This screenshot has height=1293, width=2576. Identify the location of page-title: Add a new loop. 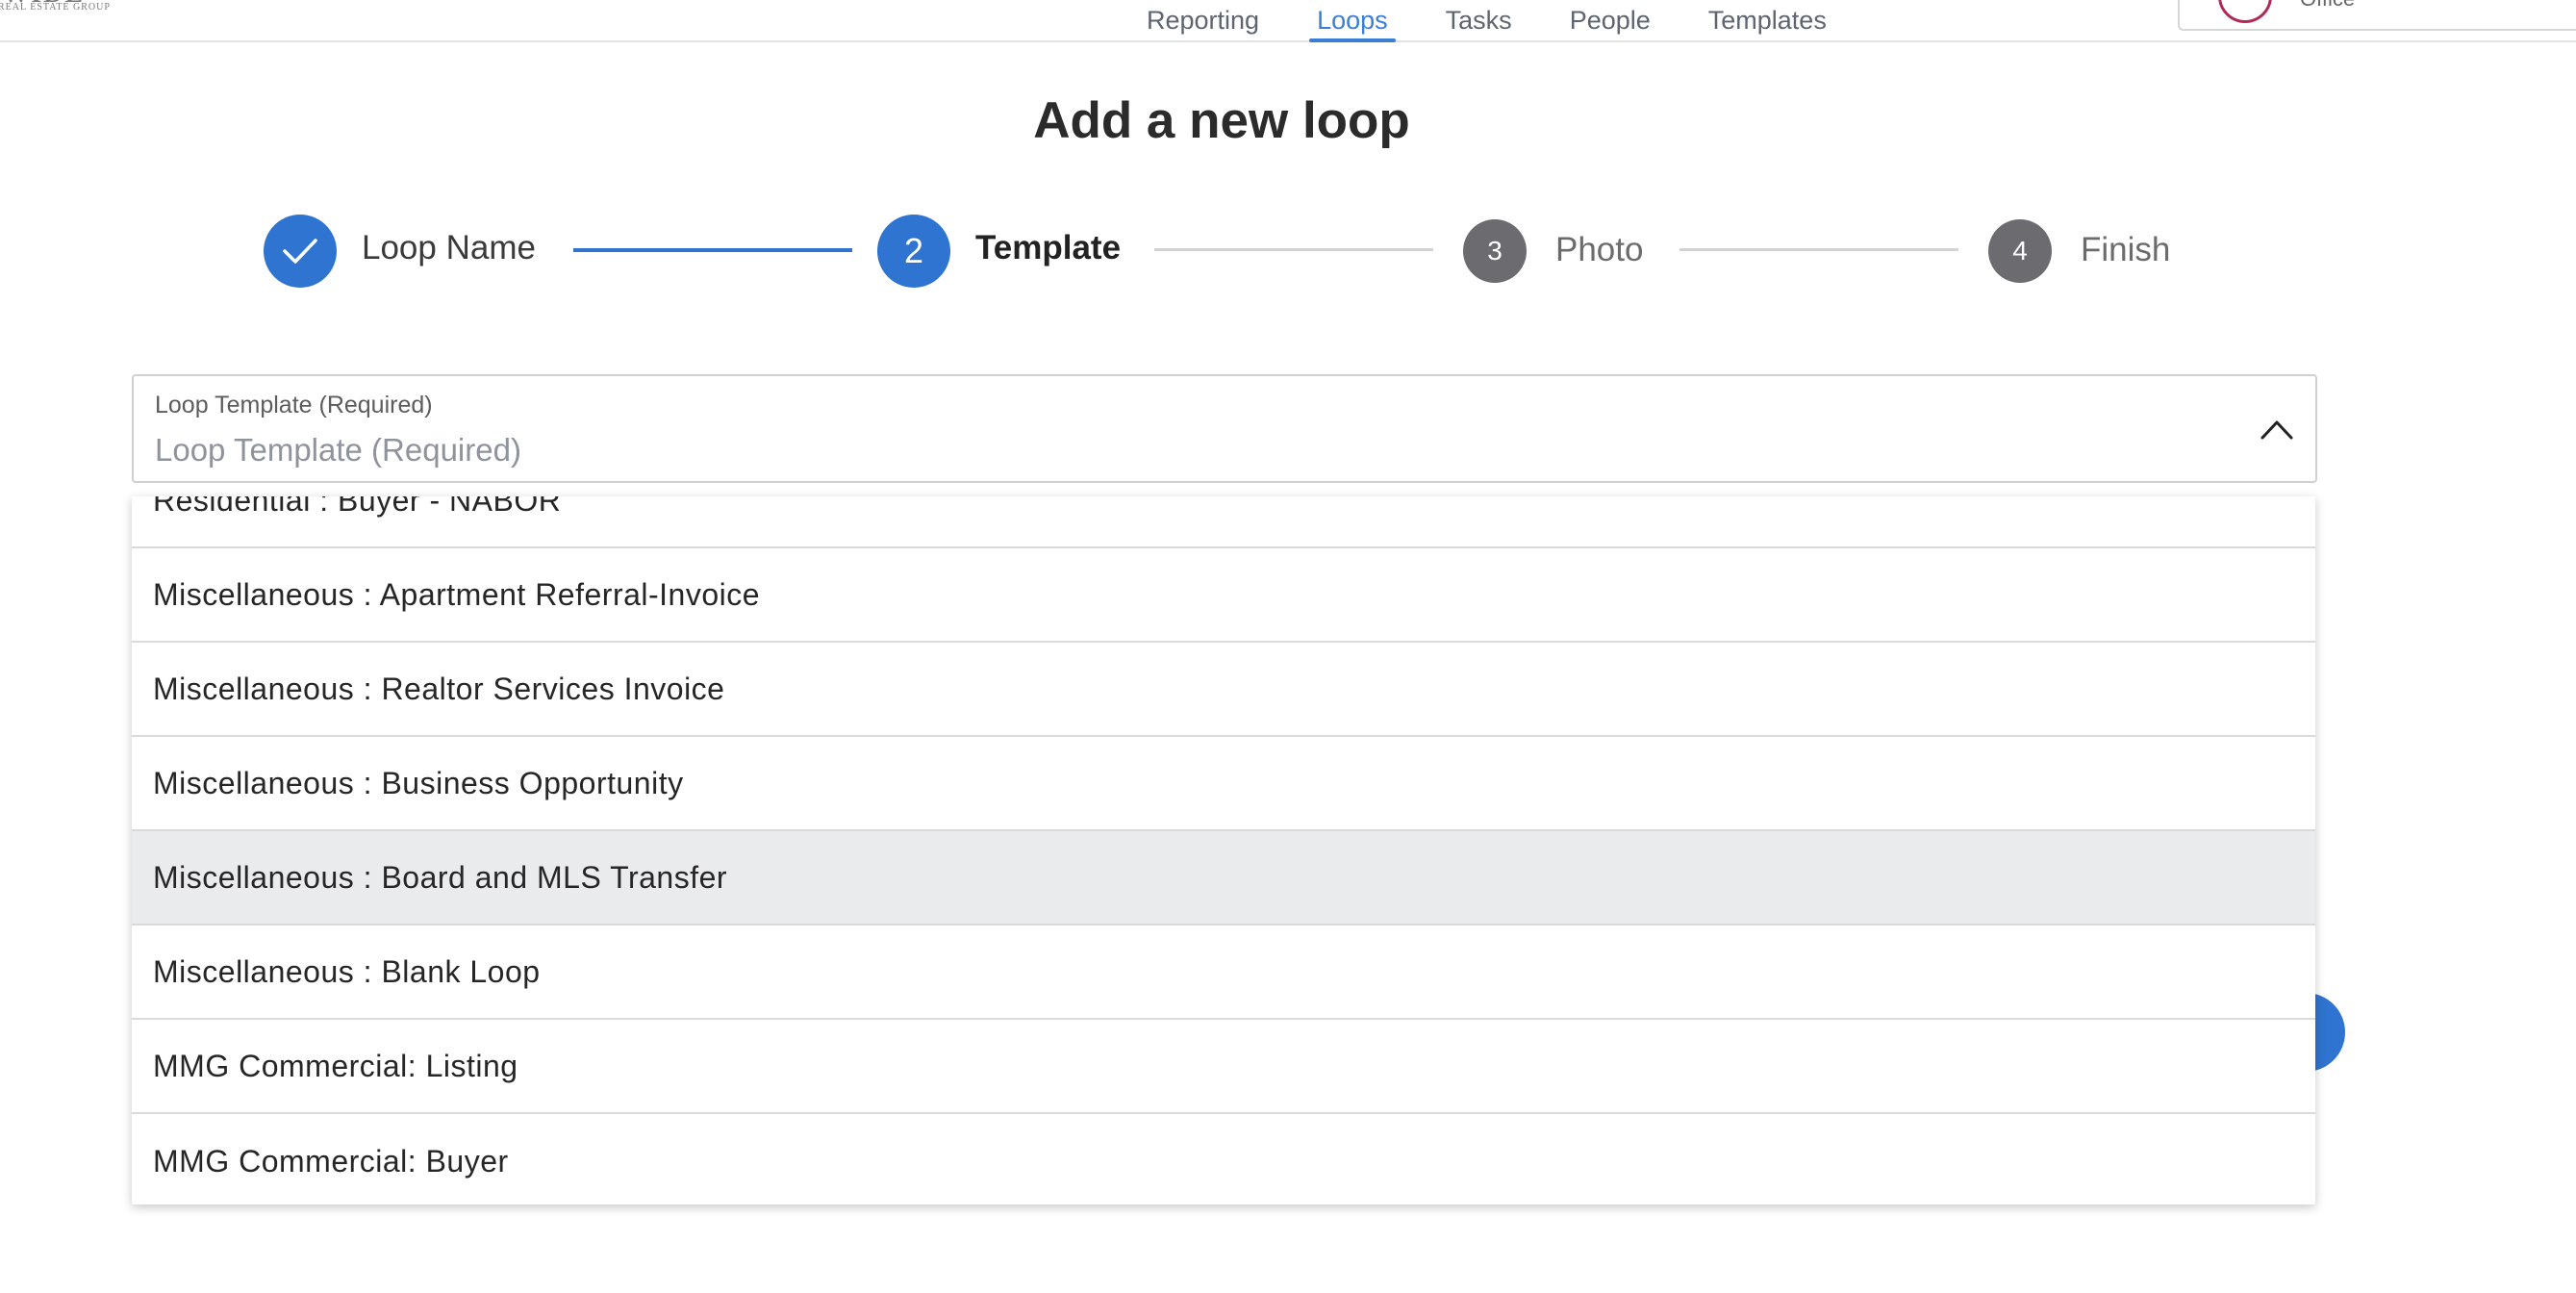
(1221, 120).